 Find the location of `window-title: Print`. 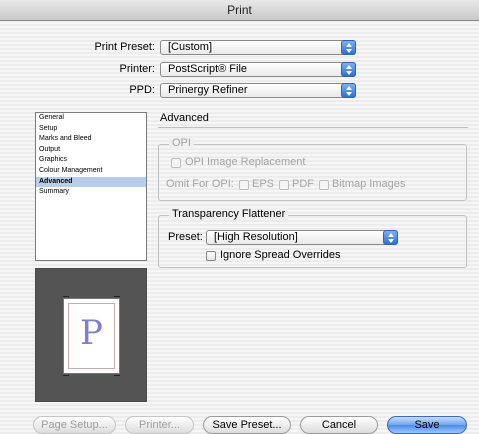

window-title: Print is located at coordinates (239, 10).